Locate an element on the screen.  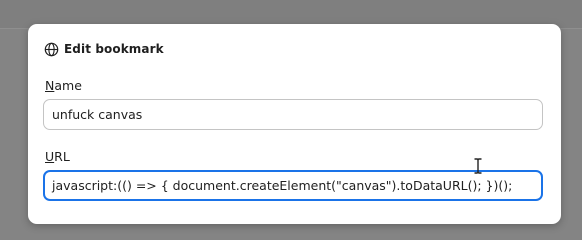
url-field-label: URL is located at coordinates (57, 156).